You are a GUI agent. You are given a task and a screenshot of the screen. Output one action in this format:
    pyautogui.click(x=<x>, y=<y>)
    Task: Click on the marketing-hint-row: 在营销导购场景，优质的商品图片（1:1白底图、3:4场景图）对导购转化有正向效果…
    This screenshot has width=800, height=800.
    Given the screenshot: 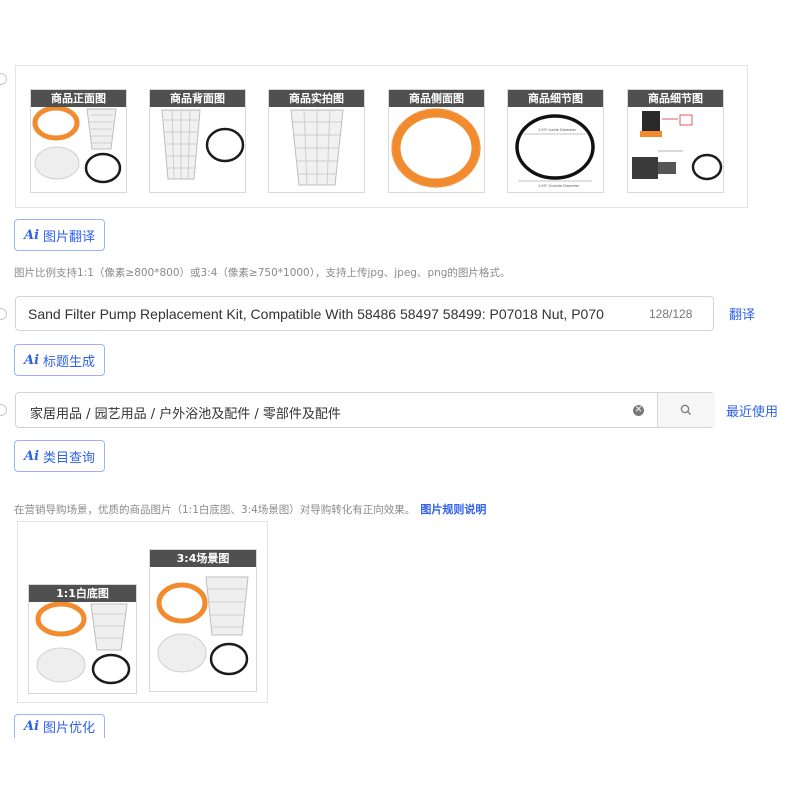 What is the action you would take?
    pyautogui.click(x=250, y=507)
    